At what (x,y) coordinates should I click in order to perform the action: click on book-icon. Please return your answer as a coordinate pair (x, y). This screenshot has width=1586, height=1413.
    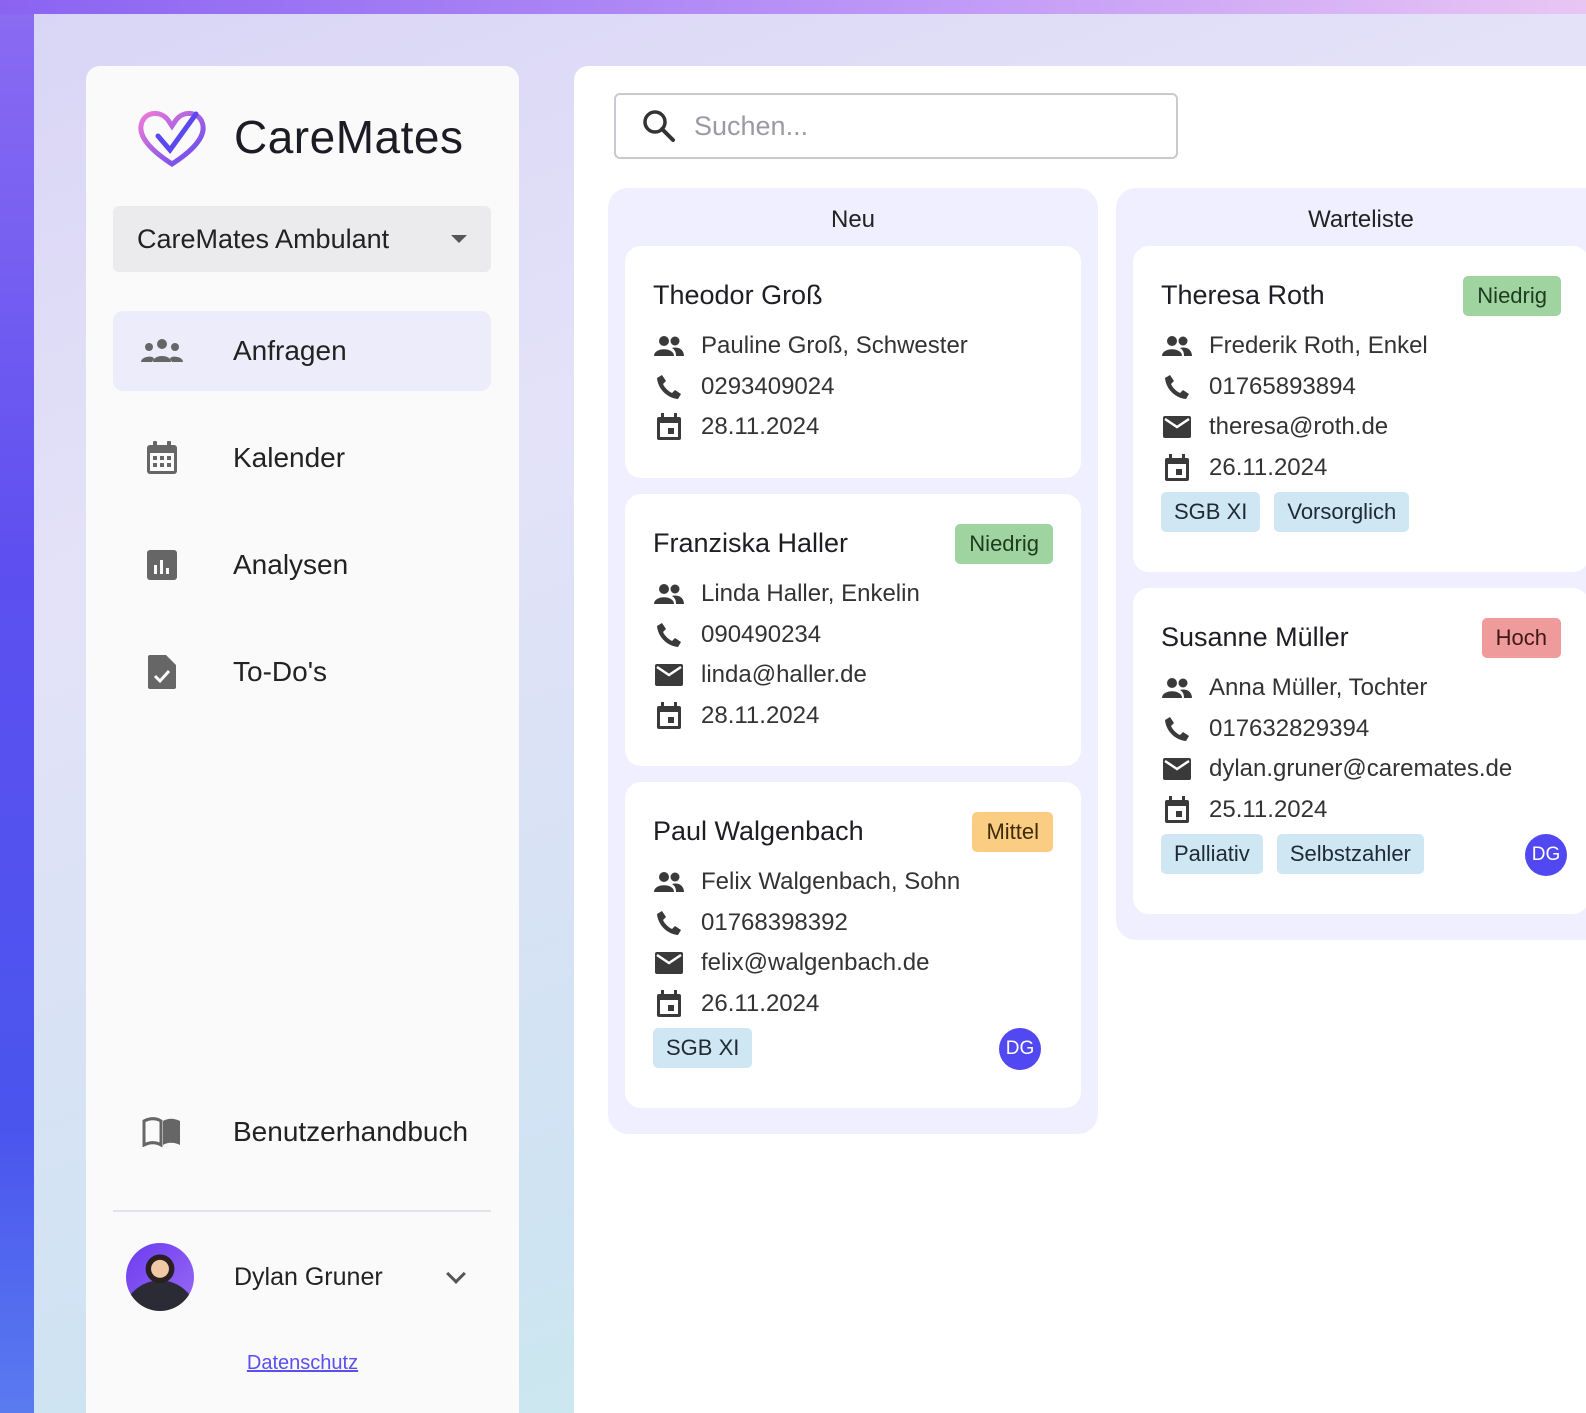
    Looking at the image, I should click on (162, 1132).